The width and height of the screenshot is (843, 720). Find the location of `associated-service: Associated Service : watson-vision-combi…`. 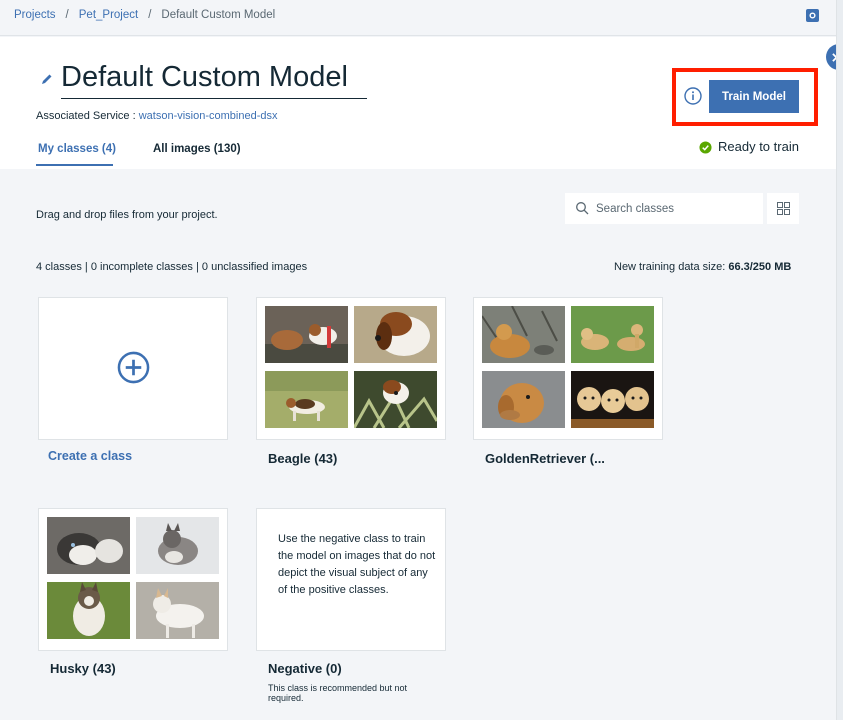

associated-service: Associated Service : watson-vision-combi… is located at coordinates (157, 116).